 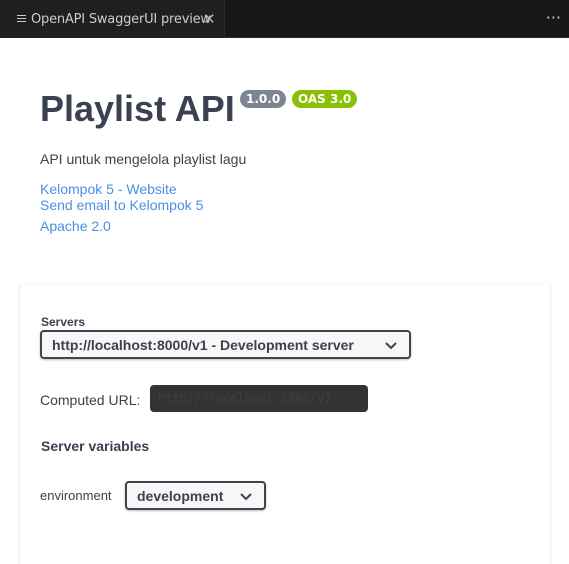 What do you see at coordinates (90, 400) in the screenshot?
I see `computed-url-label: Computed URL:` at bounding box center [90, 400].